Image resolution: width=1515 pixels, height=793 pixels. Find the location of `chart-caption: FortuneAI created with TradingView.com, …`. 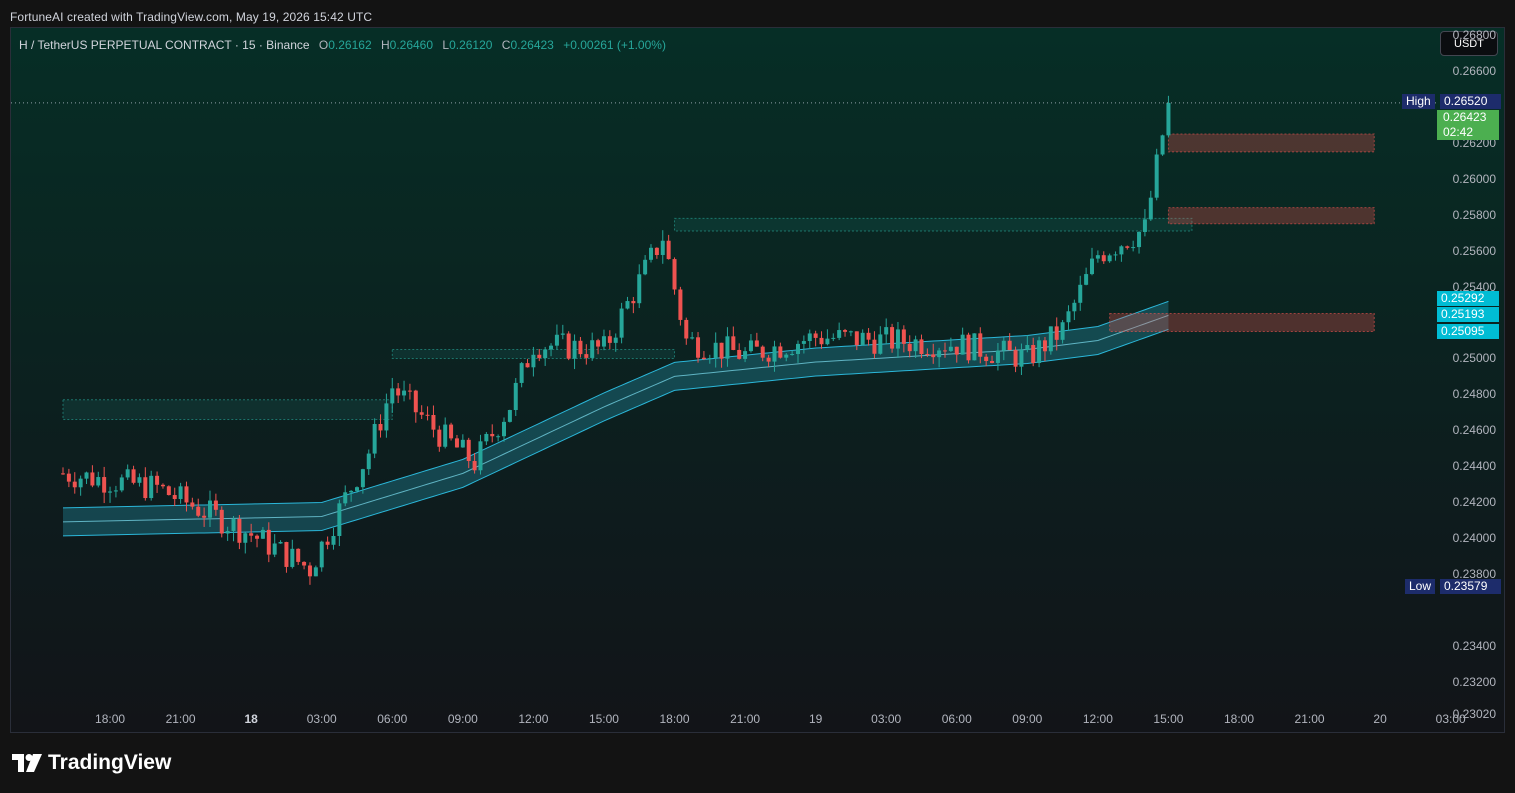

chart-caption: FortuneAI created with TradingView.com, … is located at coordinates (191, 17).